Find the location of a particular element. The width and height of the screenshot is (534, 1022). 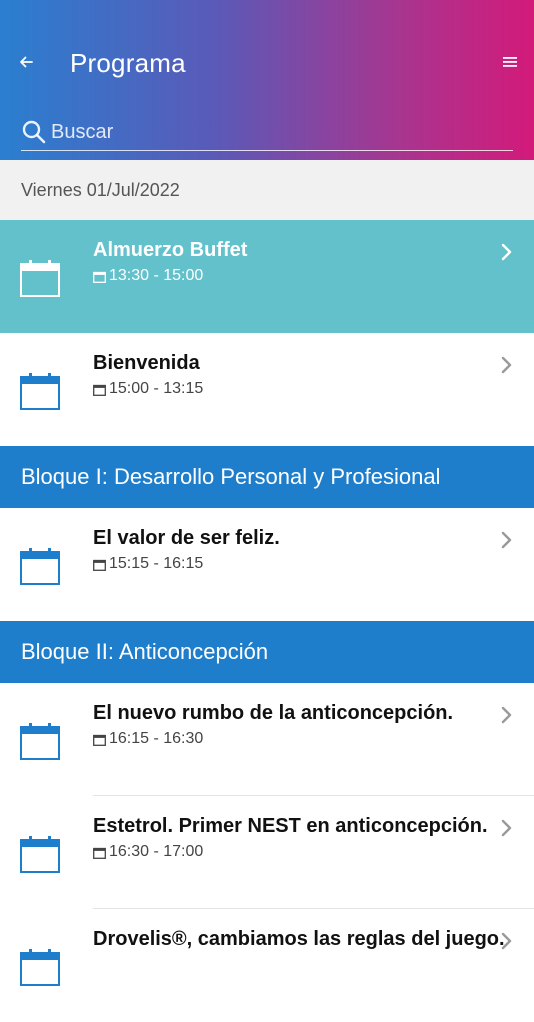

arrow-left-icon is located at coordinates (26, 62).